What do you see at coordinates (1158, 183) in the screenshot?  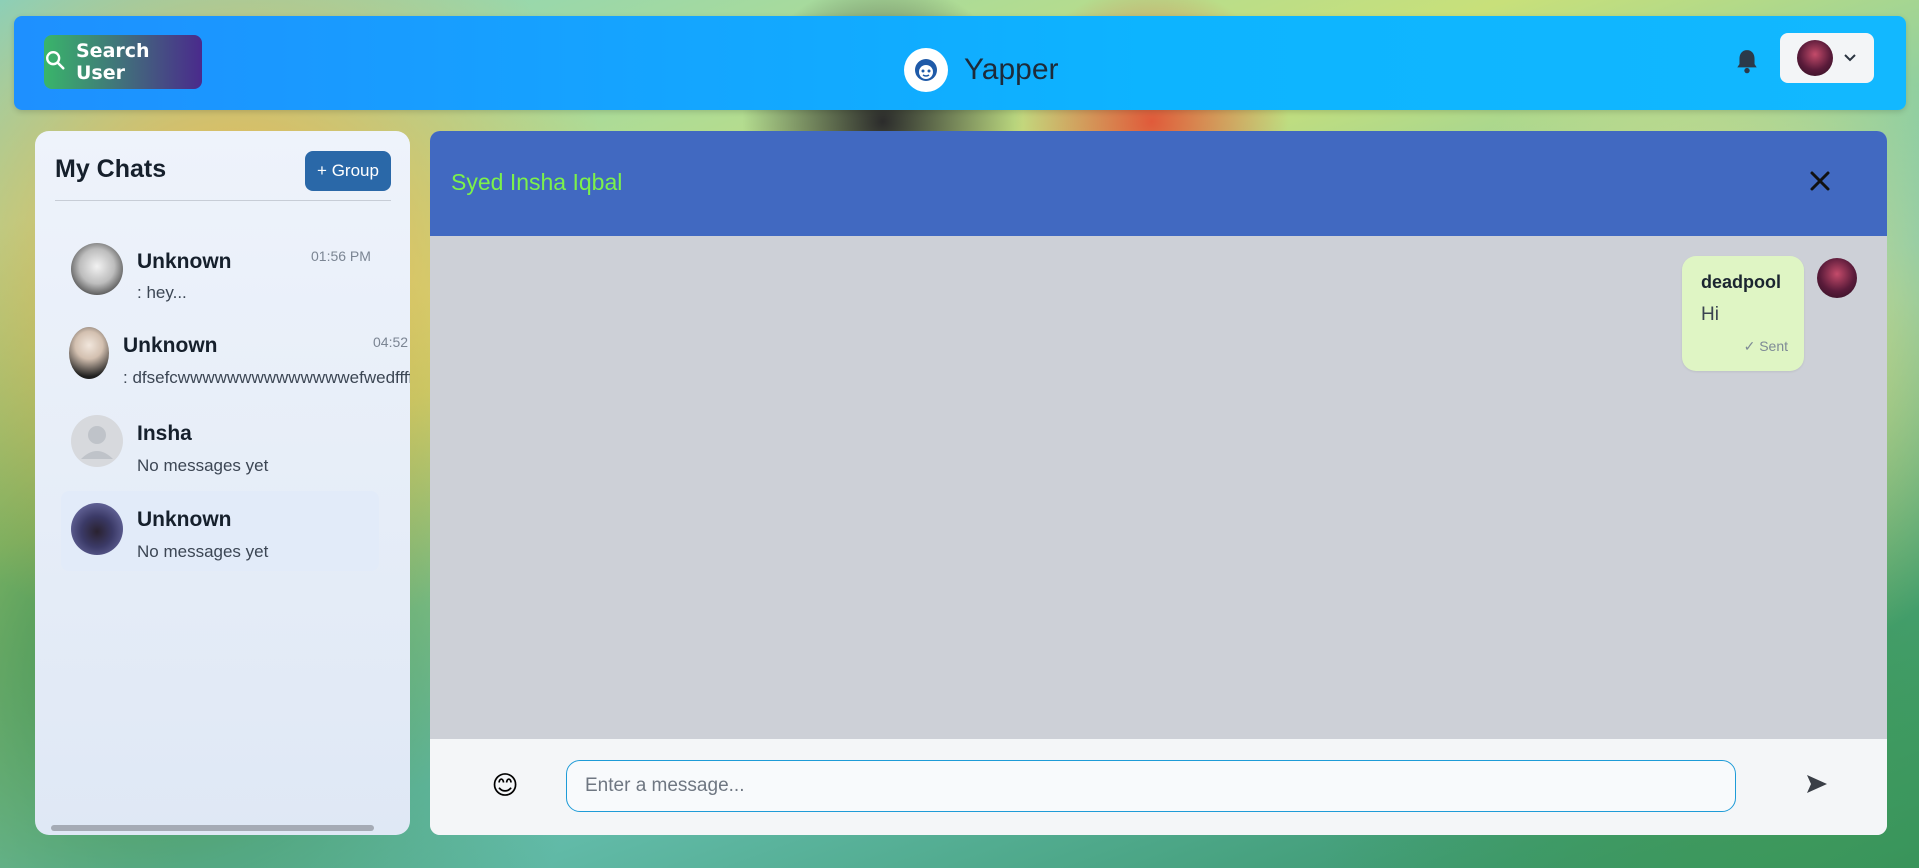 I see `chat-header: Syed Insha Iqbal` at bounding box center [1158, 183].